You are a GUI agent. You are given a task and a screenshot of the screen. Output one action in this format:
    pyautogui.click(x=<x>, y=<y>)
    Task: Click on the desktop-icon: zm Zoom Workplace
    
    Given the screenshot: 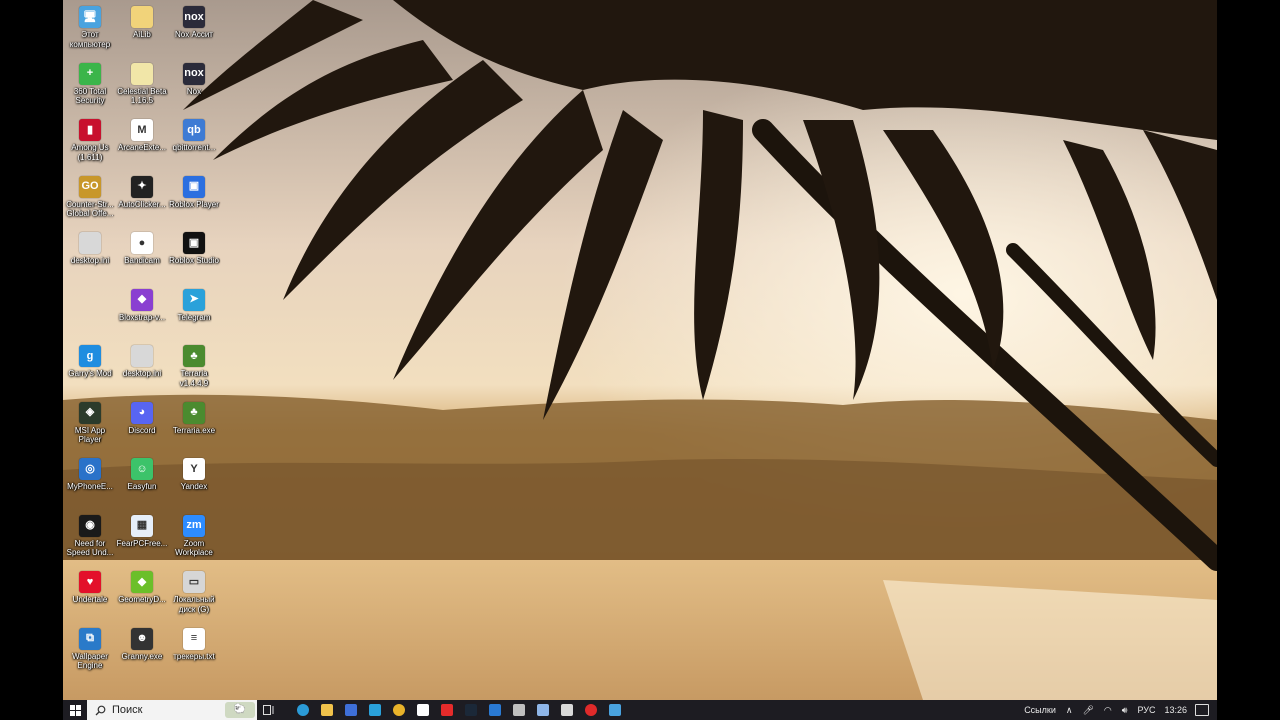 What is the action you would take?
    pyautogui.click(x=194, y=534)
    